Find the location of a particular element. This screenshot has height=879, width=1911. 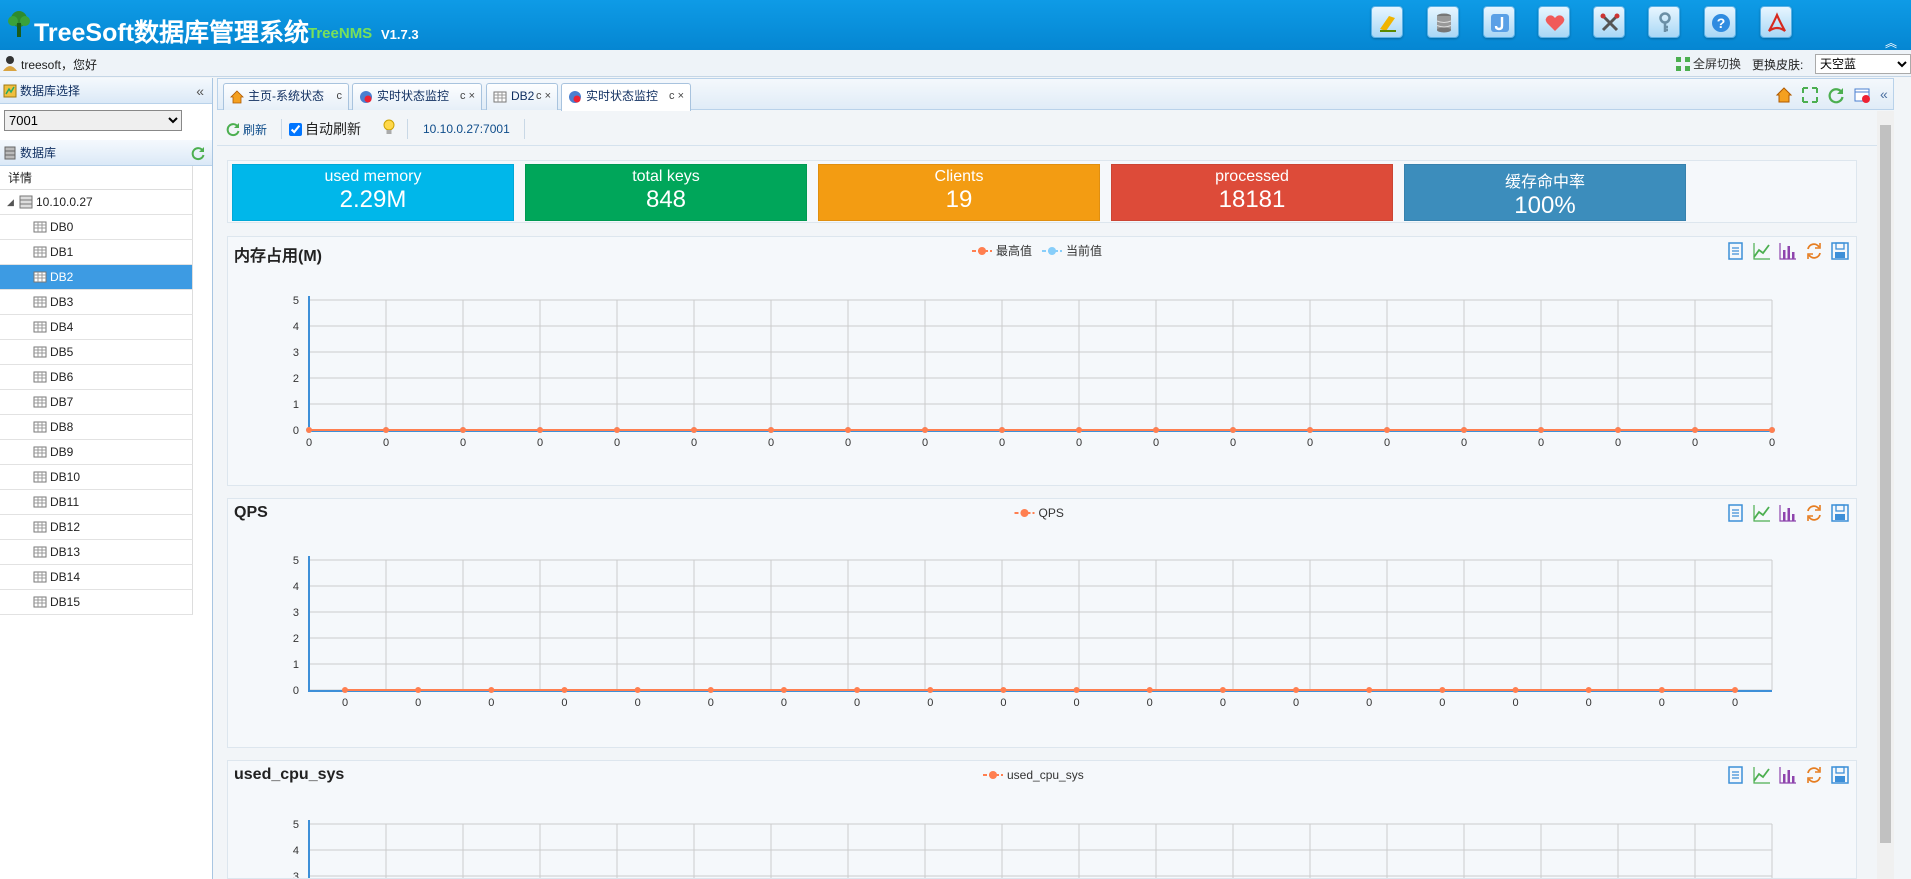

heart-icon is located at coordinates (1554, 22).